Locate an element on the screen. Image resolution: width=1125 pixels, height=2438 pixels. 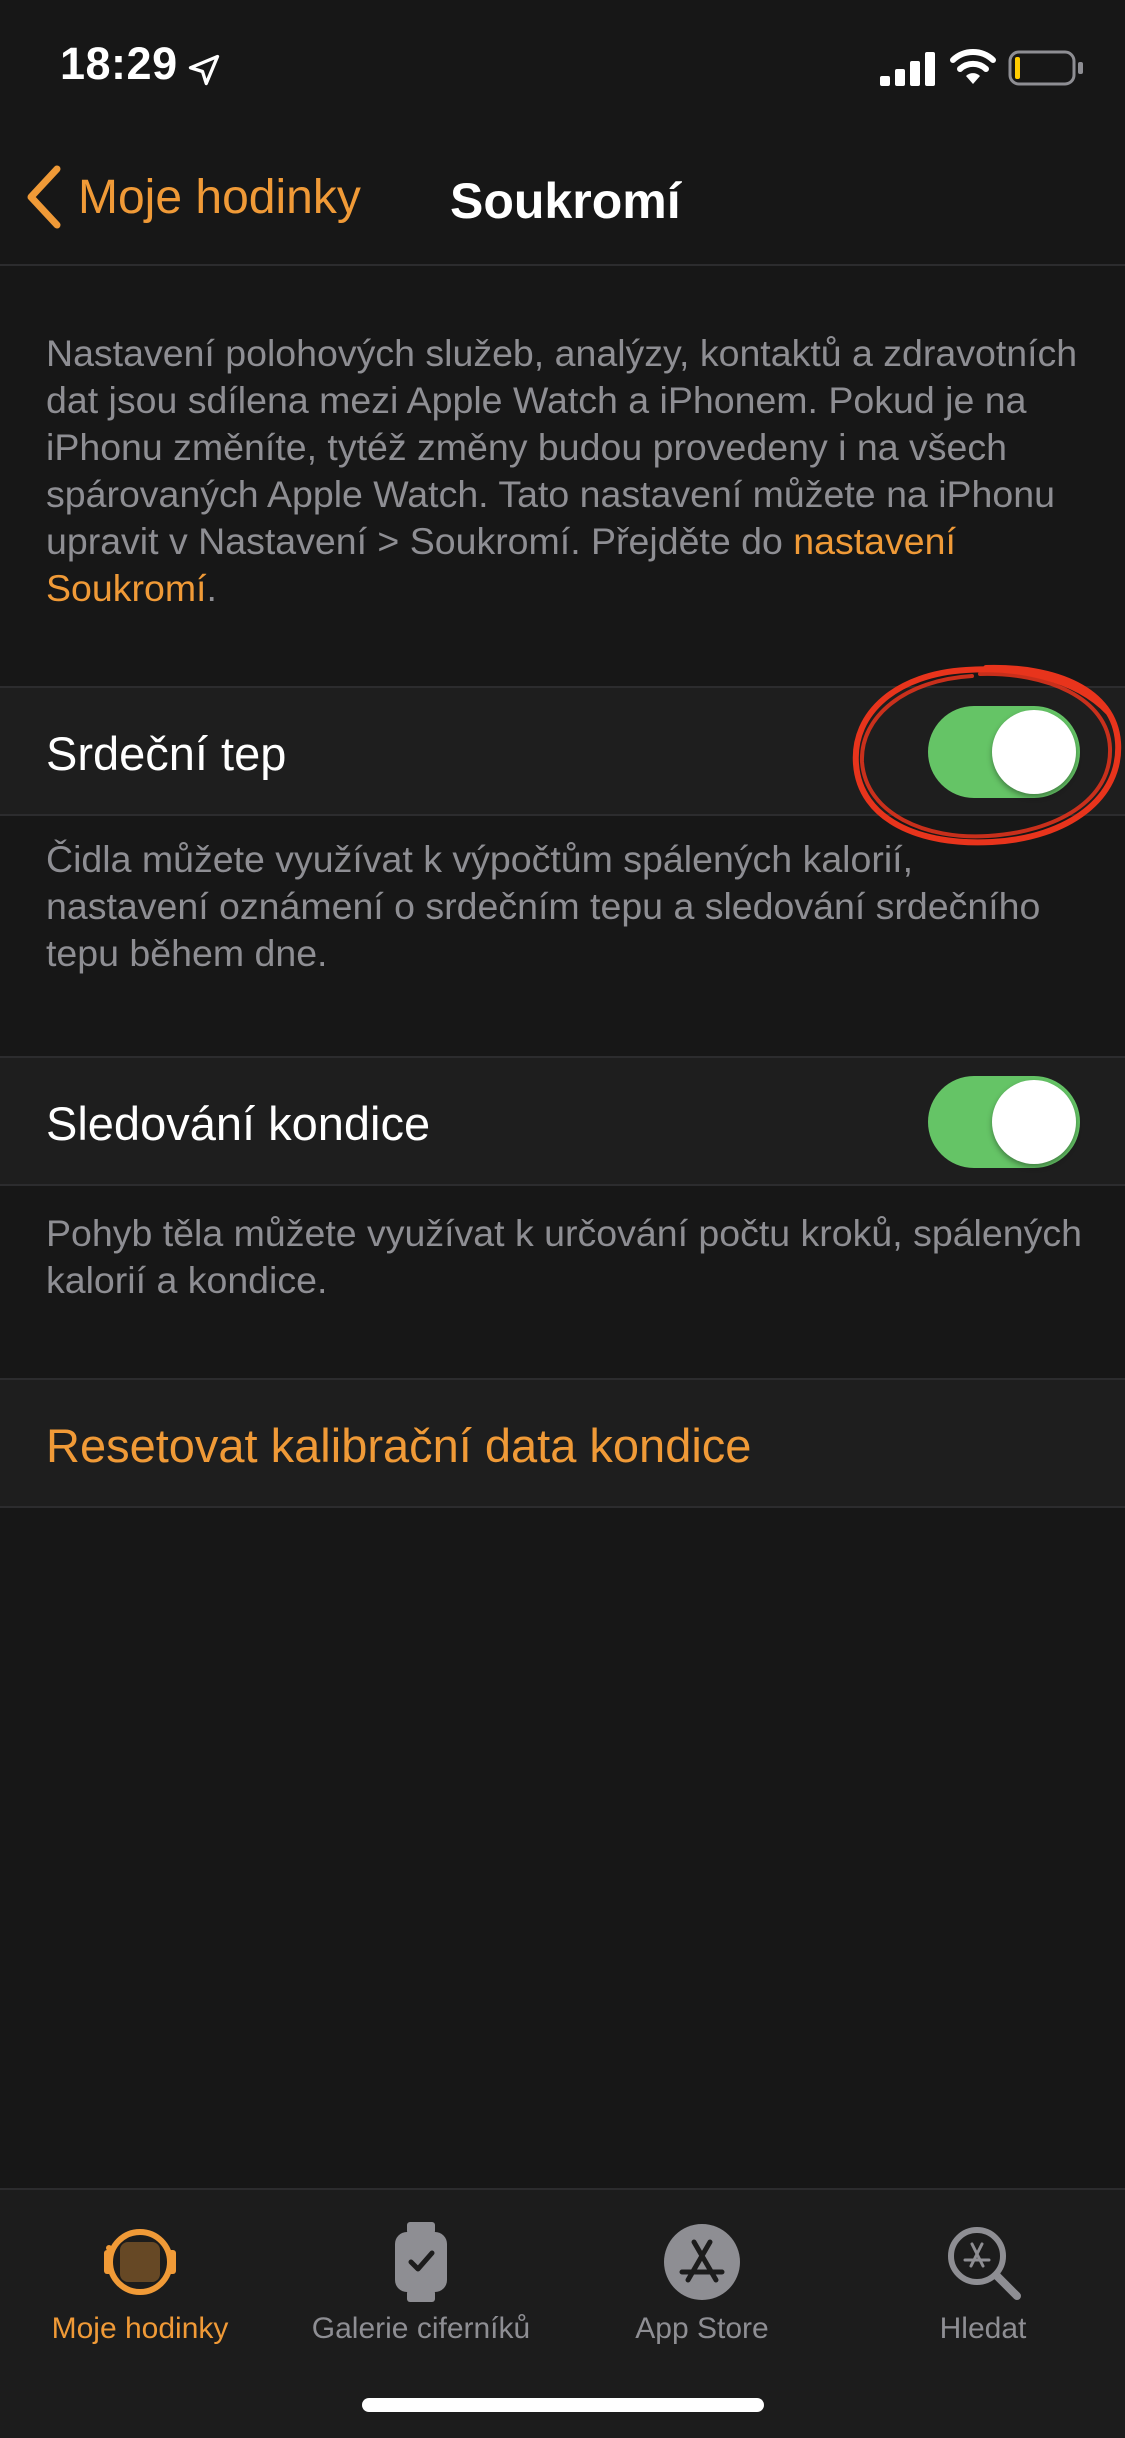
tab-label: App Store is located at coordinates (702, 2328).